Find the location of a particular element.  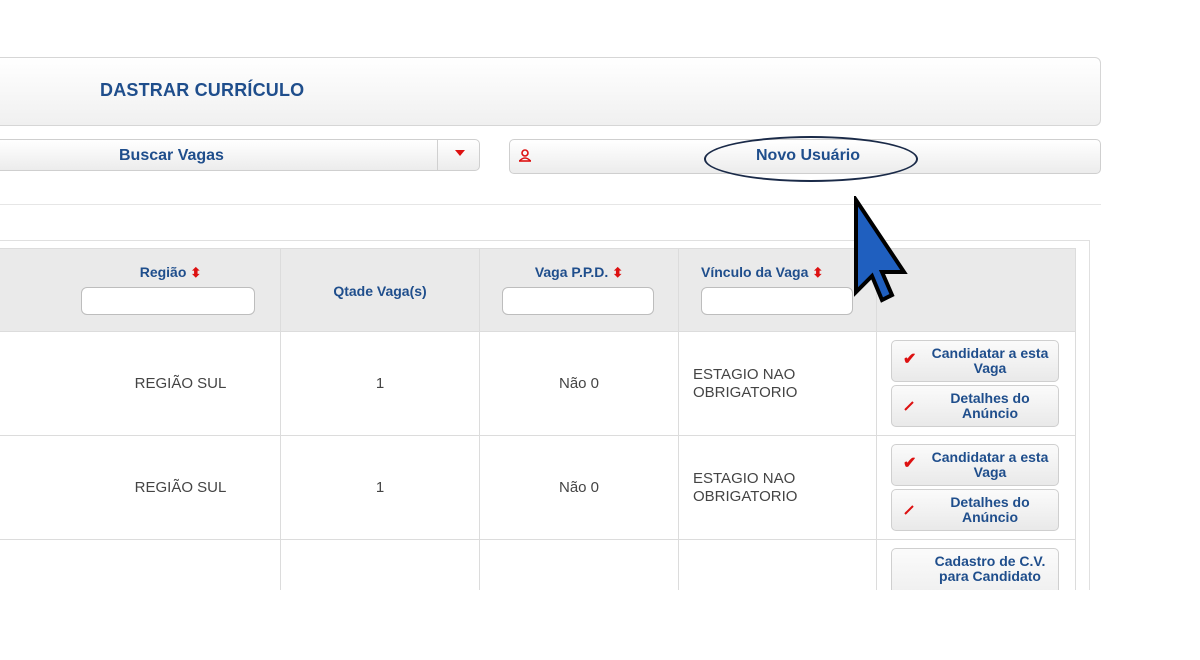

column-header-ppd: Vaga P.P.D. ⬍ is located at coordinates (579, 290).